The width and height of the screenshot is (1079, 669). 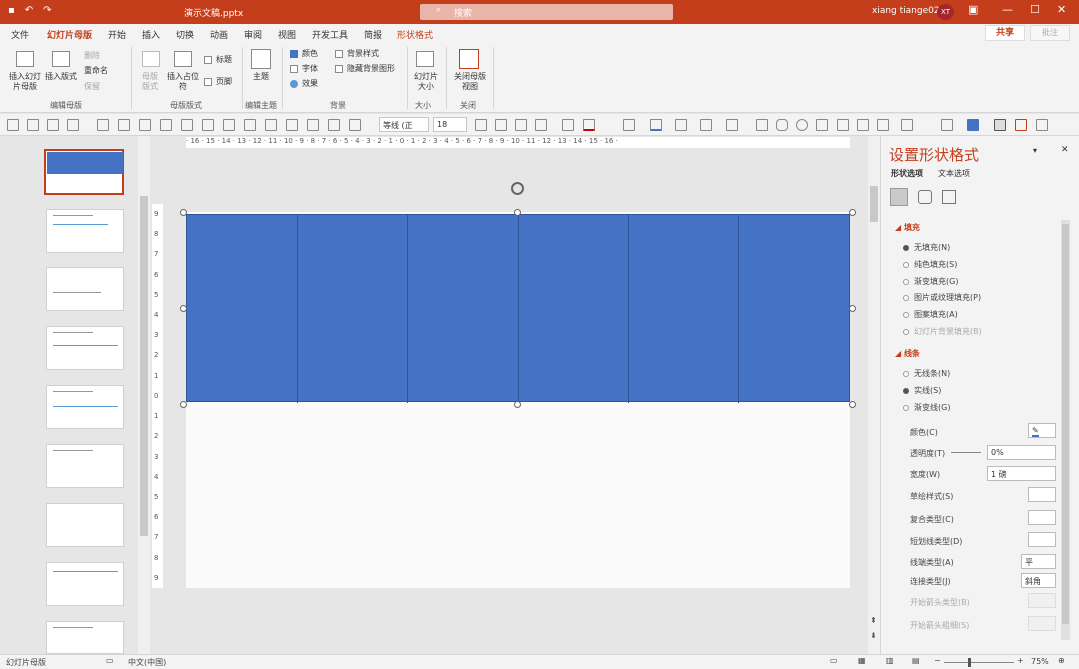 What do you see at coordinates (521, 125) in the screenshot?
I see `clear-format-icon` at bounding box center [521, 125].